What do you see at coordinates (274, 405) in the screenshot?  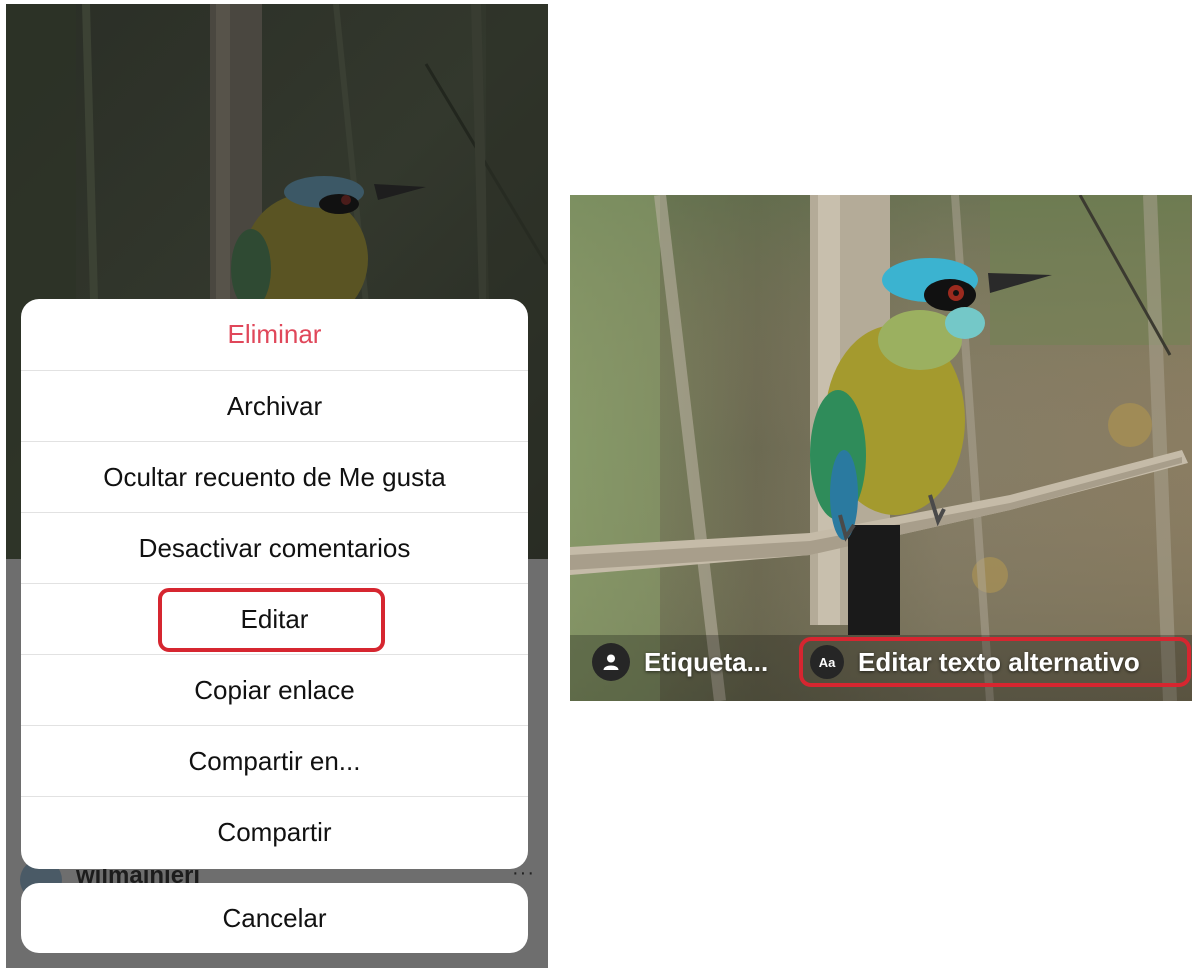 I see `archive-button: Archivar` at bounding box center [274, 405].